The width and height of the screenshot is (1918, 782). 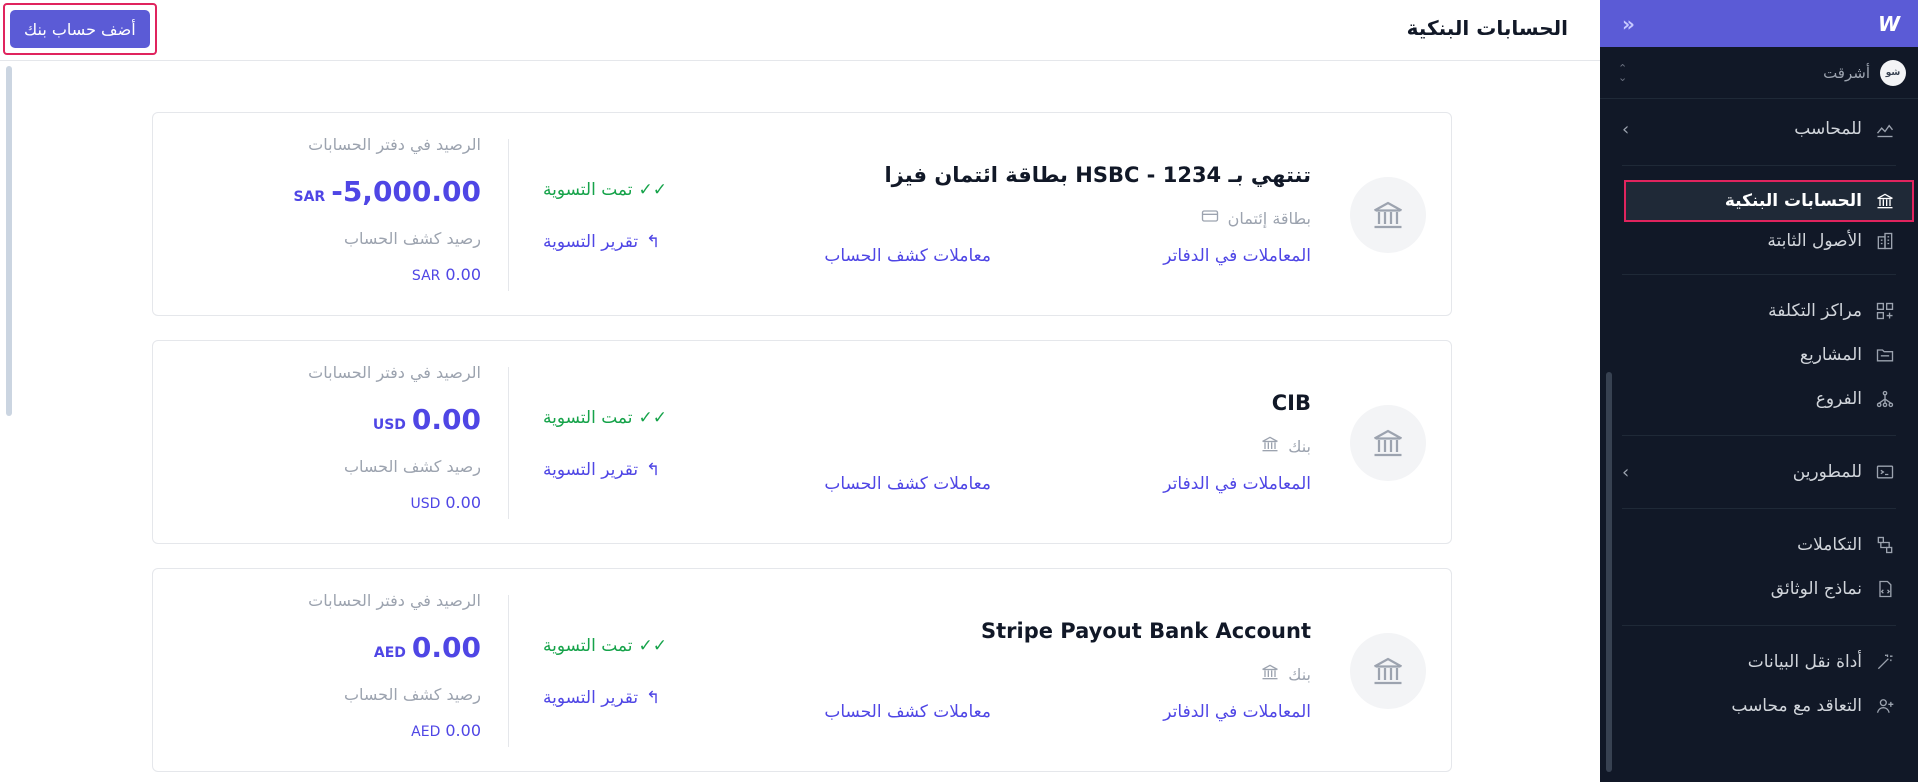 I want to click on chart-line-icon, so click(x=1885, y=129).